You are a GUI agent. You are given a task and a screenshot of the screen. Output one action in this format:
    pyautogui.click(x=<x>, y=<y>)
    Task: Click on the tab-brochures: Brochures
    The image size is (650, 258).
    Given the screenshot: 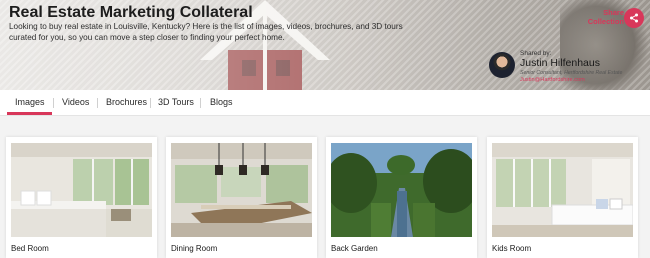 What is the action you would take?
    pyautogui.click(x=126, y=102)
    